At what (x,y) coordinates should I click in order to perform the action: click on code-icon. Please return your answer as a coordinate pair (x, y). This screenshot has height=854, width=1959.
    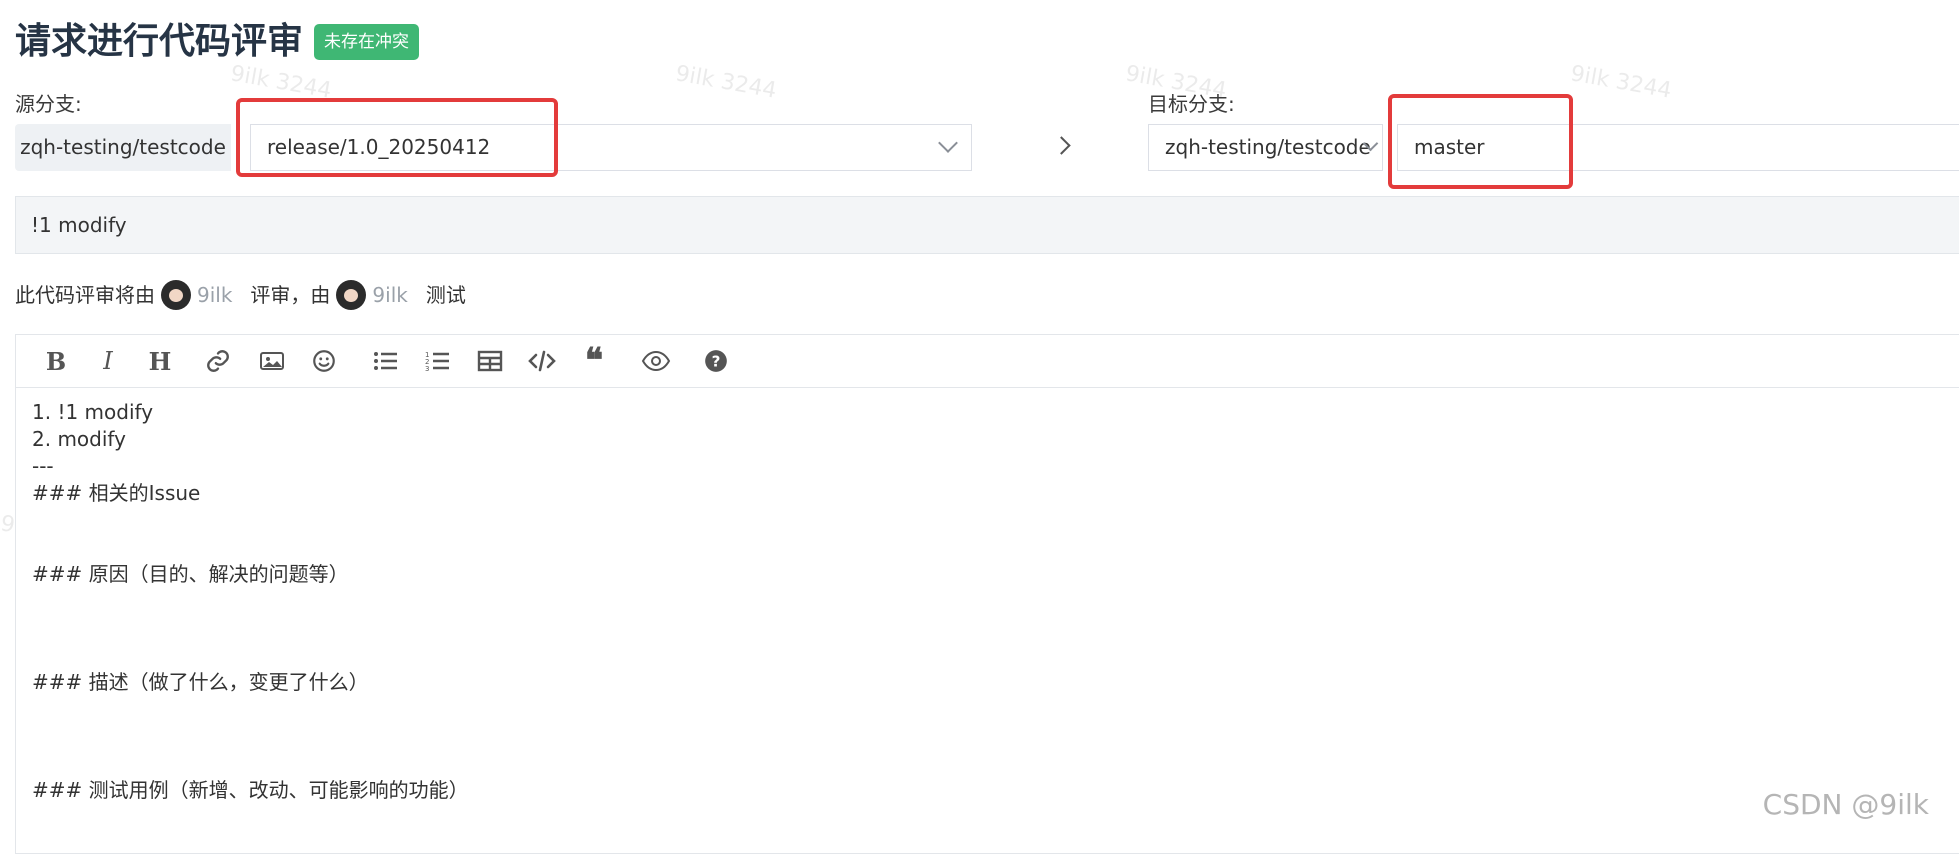
    Looking at the image, I should click on (542, 361).